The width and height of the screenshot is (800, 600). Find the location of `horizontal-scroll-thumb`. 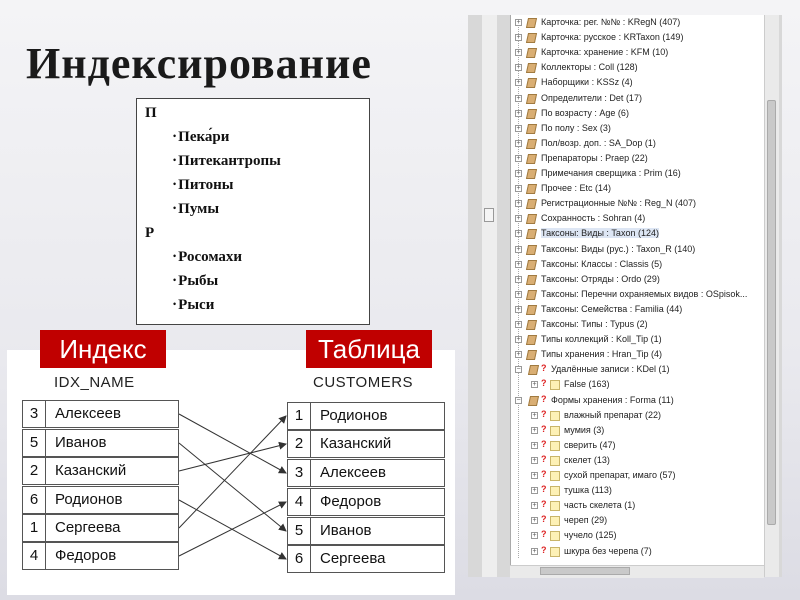

horizontal-scroll-thumb is located at coordinates (585, 571).